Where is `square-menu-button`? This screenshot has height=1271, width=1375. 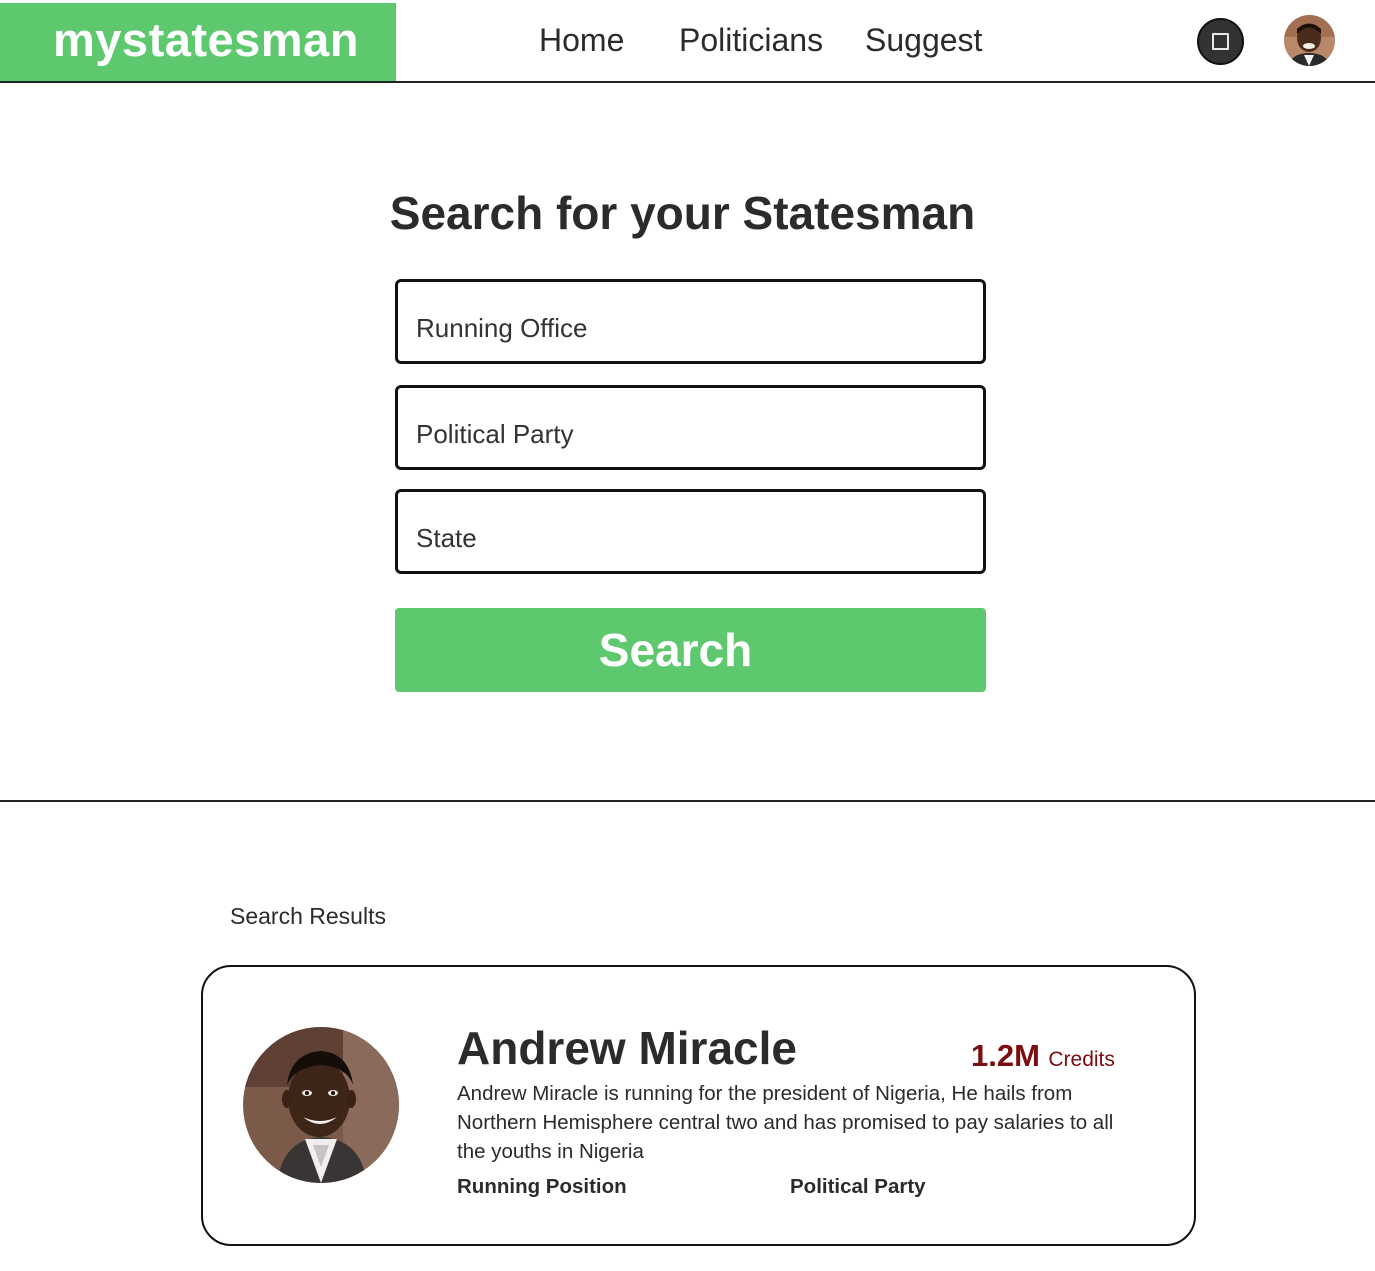 square-menu-button is located at coordinates (1220, 41).